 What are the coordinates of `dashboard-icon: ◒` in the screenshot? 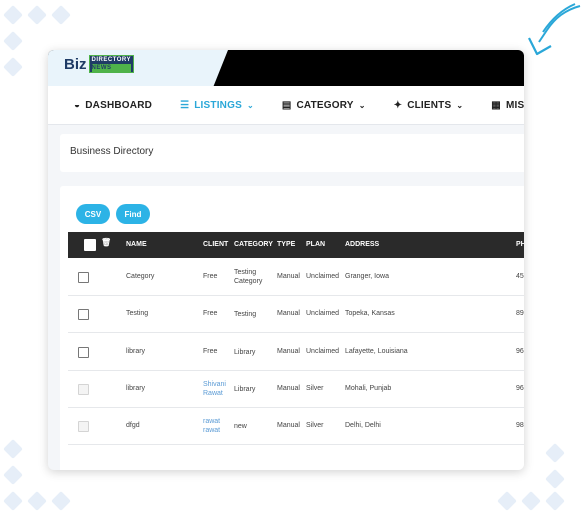 It's located at (77, 105).